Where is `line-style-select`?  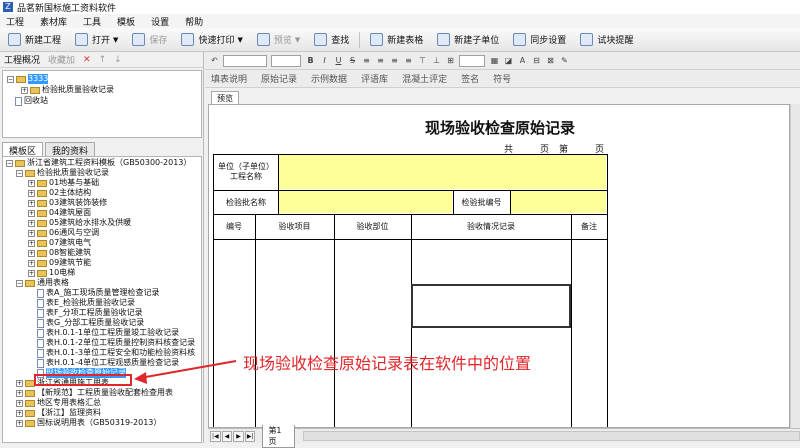 line-style-select is located at coordinates (472, 60).